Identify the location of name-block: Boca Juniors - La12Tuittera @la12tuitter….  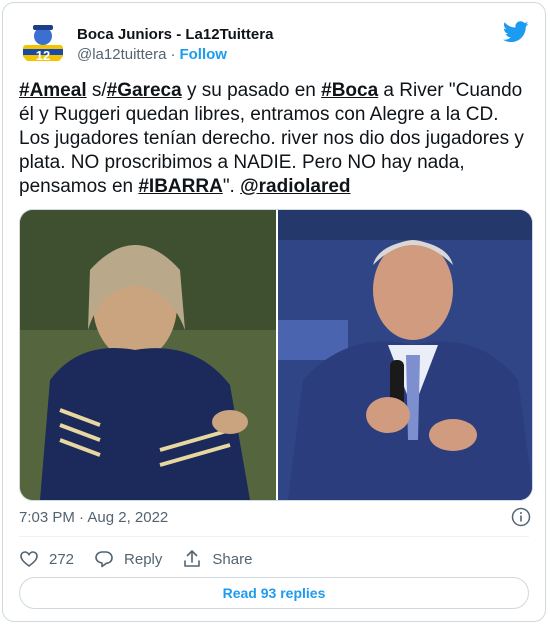
(175, 45).